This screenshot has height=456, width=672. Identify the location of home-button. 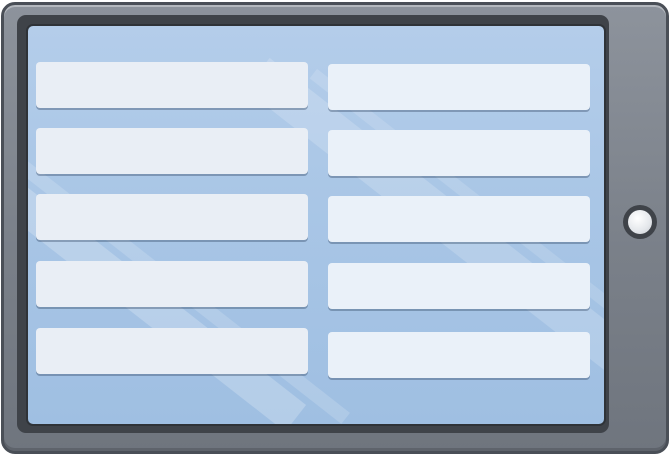
(640, 222).